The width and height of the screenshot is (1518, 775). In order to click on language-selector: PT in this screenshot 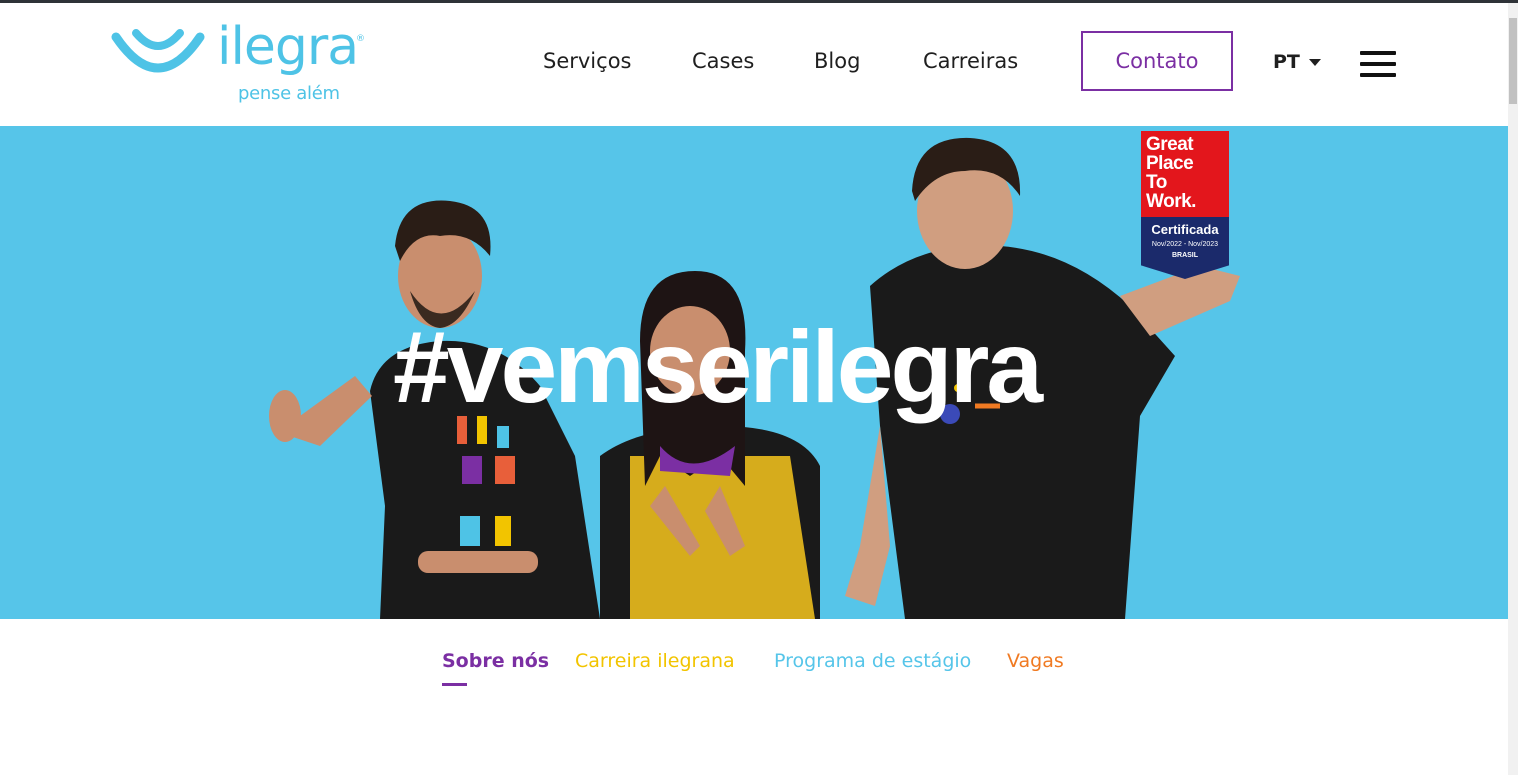, I will do `click(1297, 62)`.